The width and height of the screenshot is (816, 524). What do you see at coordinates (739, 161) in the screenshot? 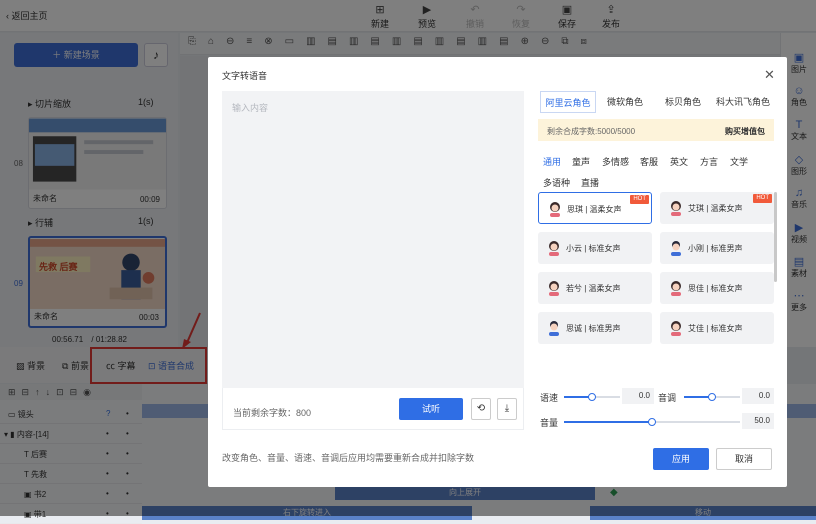
I see `category-literature: 文学` at bounding box center [739, 161].